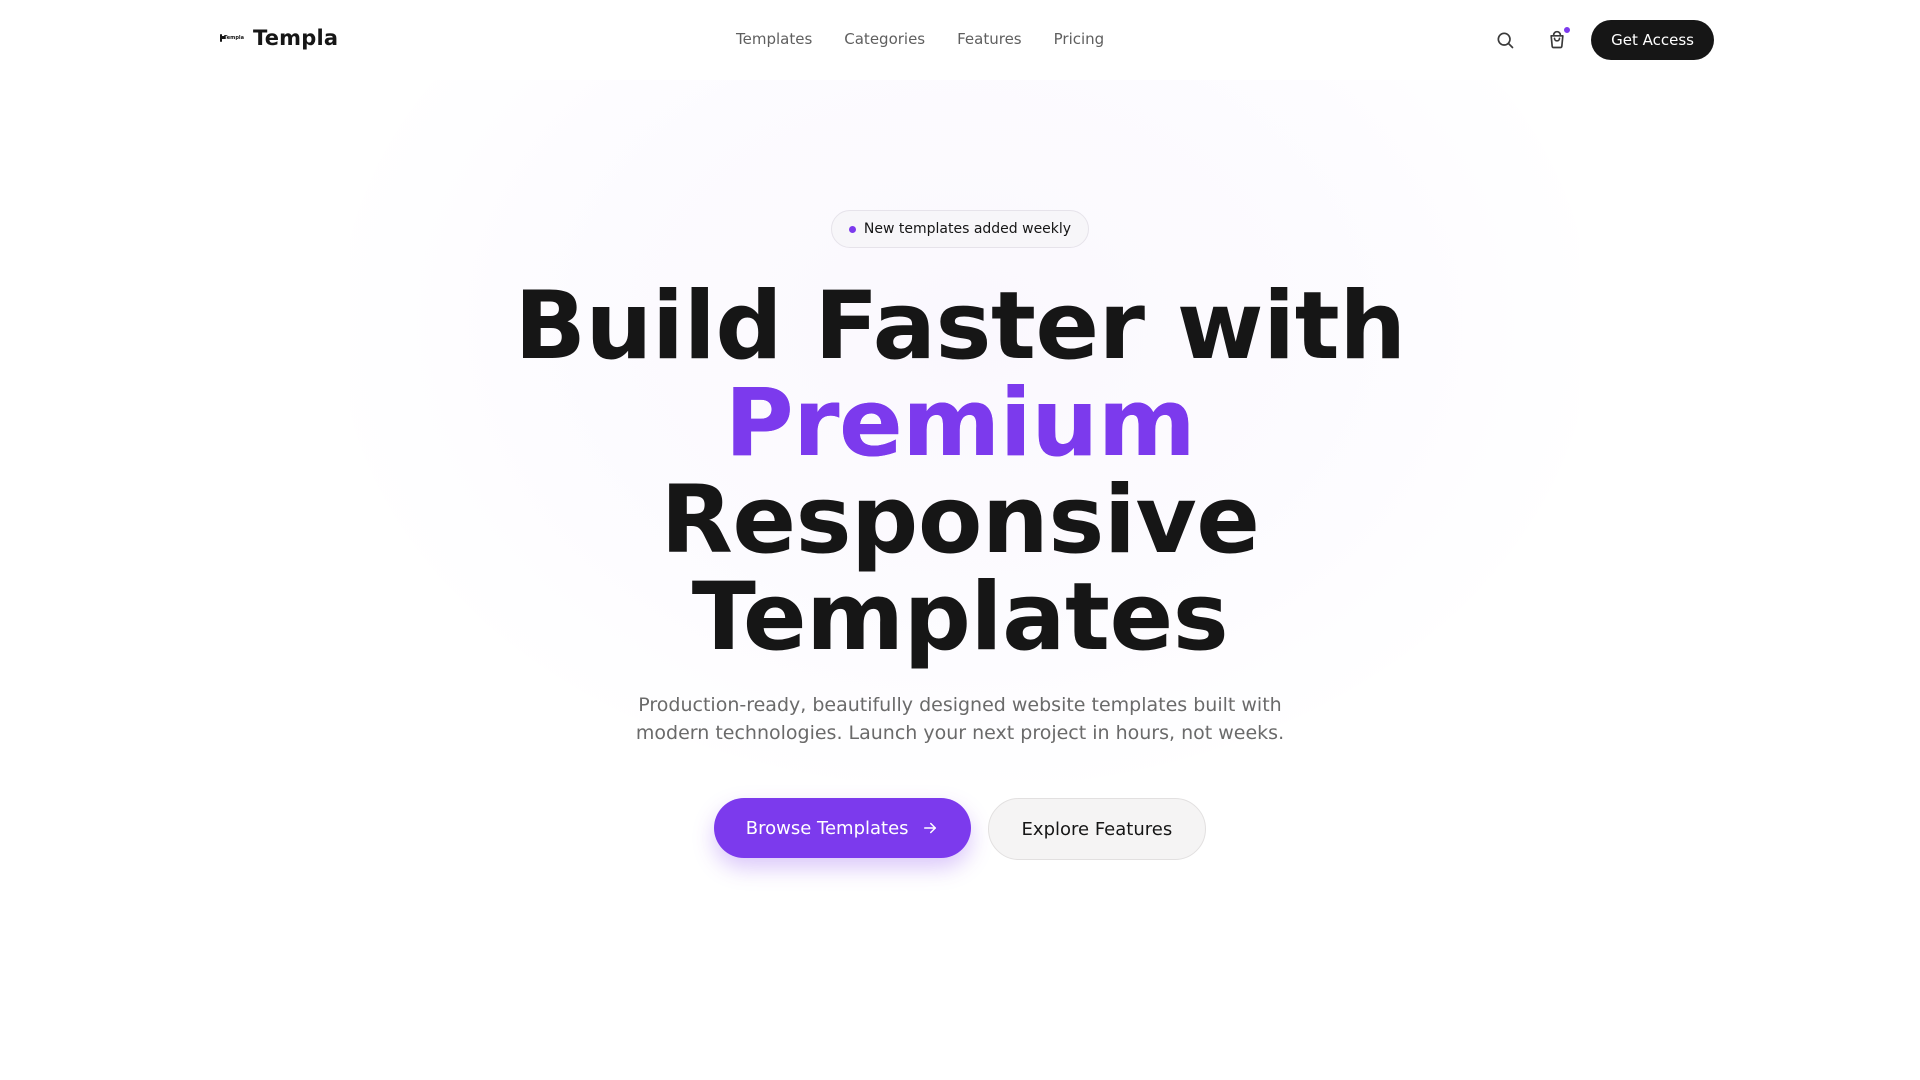 The width and height of the screenshot is (1920, 1080). I want to click on browse-templates-label: Browse Templates, so click(827, 828).